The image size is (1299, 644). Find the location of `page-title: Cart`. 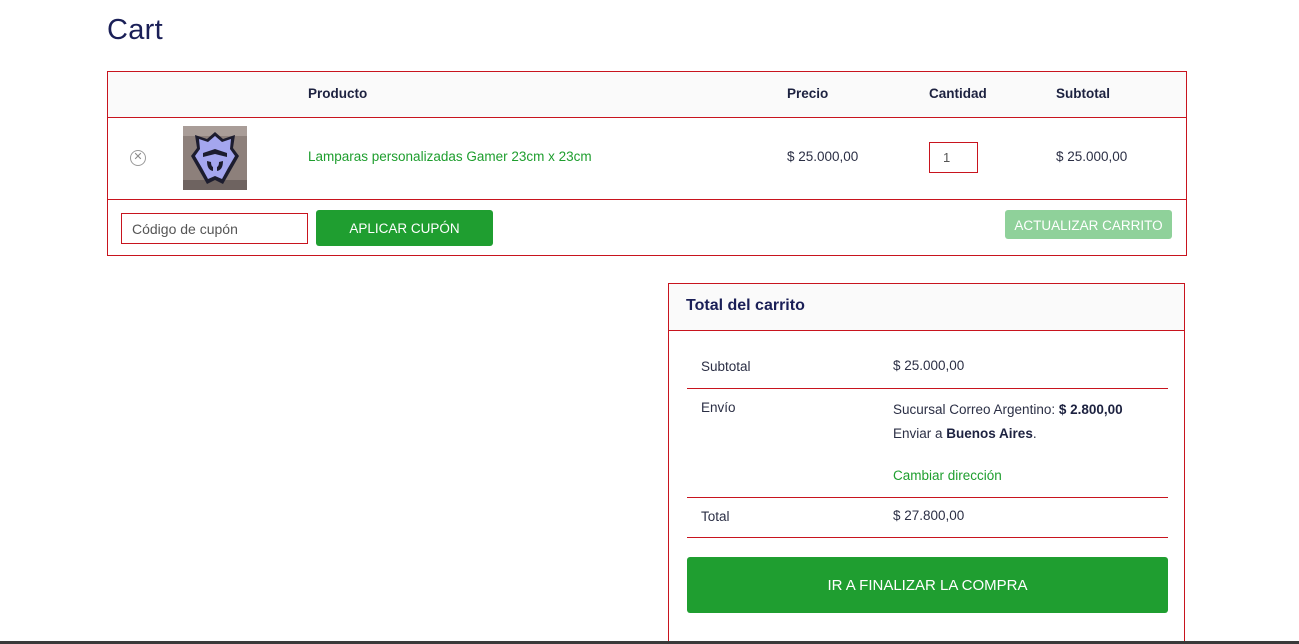

page-title: Cart is located at coordinates (135, 30).